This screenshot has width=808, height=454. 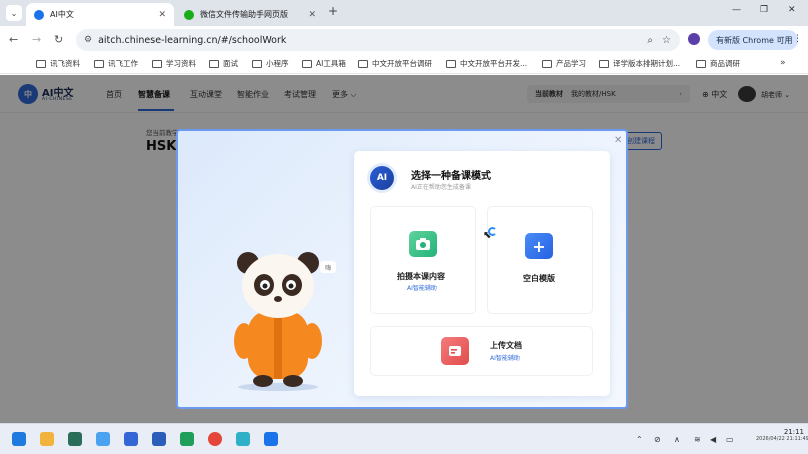 What do you see at coordinates (36, 39) in the screenshot?
I see `forward-icon: →` at bounding box center [36, 39].